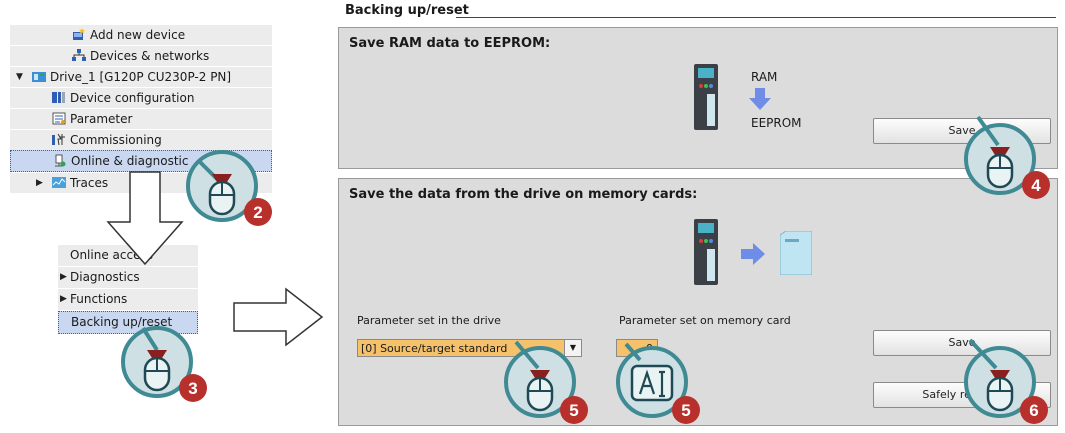 The height and width of the screenshot is (433, 1065). I want to click on section-title: Save RAM data to EEPROM:, so click(450, 43).